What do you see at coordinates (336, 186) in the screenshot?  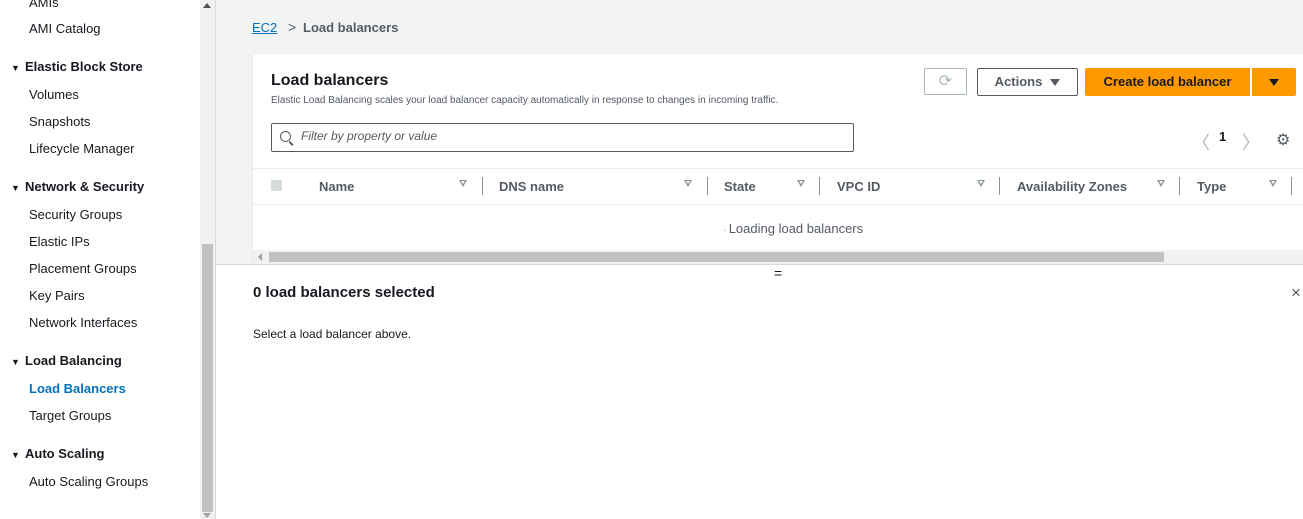 I see `column-header-name: Name` at bounding box center [336, 186].